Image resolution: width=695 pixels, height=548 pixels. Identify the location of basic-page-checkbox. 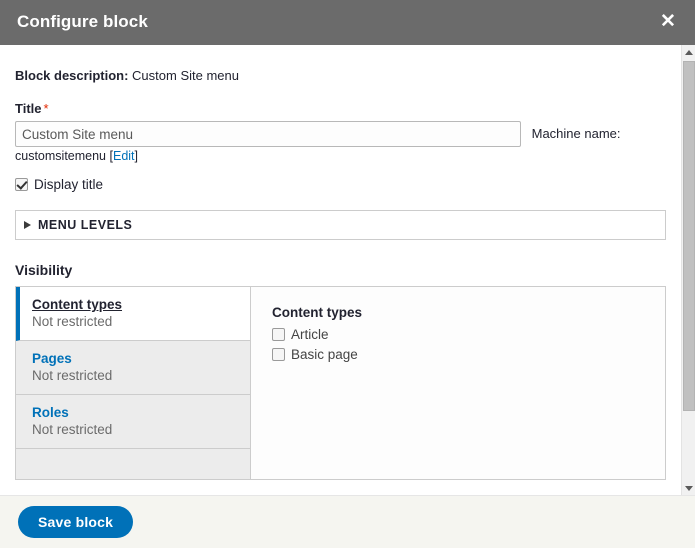
(278, 355).